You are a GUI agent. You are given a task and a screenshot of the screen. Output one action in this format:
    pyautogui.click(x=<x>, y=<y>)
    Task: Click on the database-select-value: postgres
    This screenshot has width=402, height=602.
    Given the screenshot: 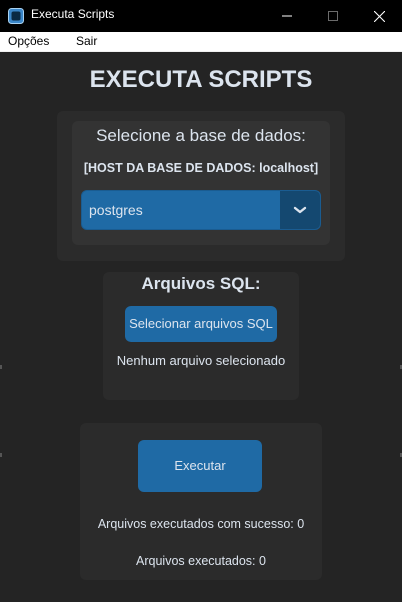 What is the action you would take?
    pyautogui.click(x=116, y=210)
    